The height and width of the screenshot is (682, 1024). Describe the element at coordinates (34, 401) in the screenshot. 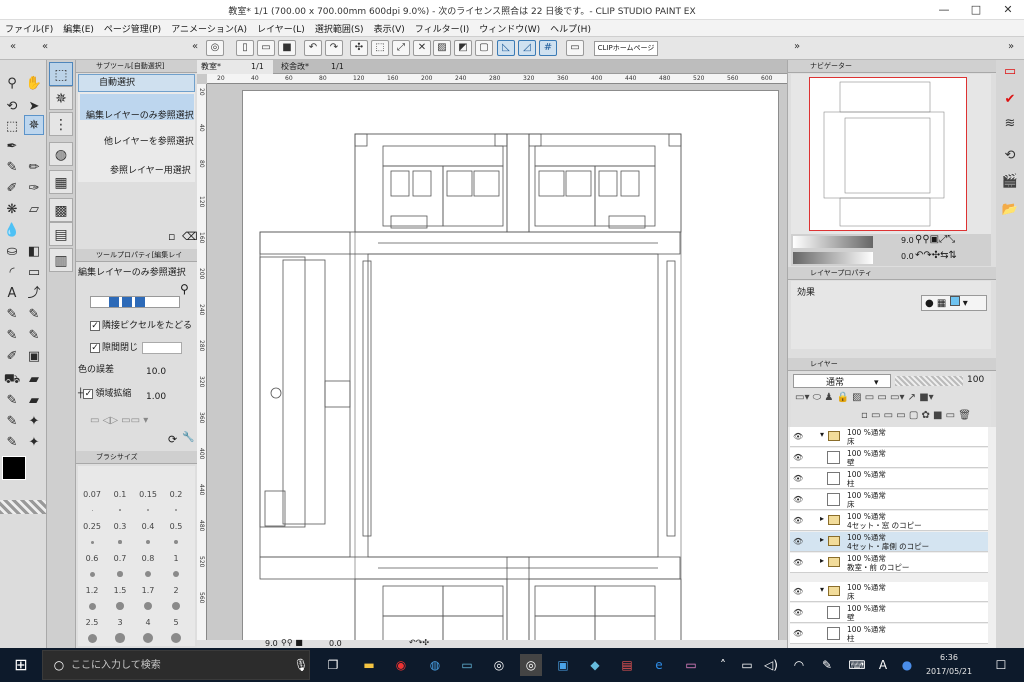

I see `pink-marker-icon: ▰` at that location.